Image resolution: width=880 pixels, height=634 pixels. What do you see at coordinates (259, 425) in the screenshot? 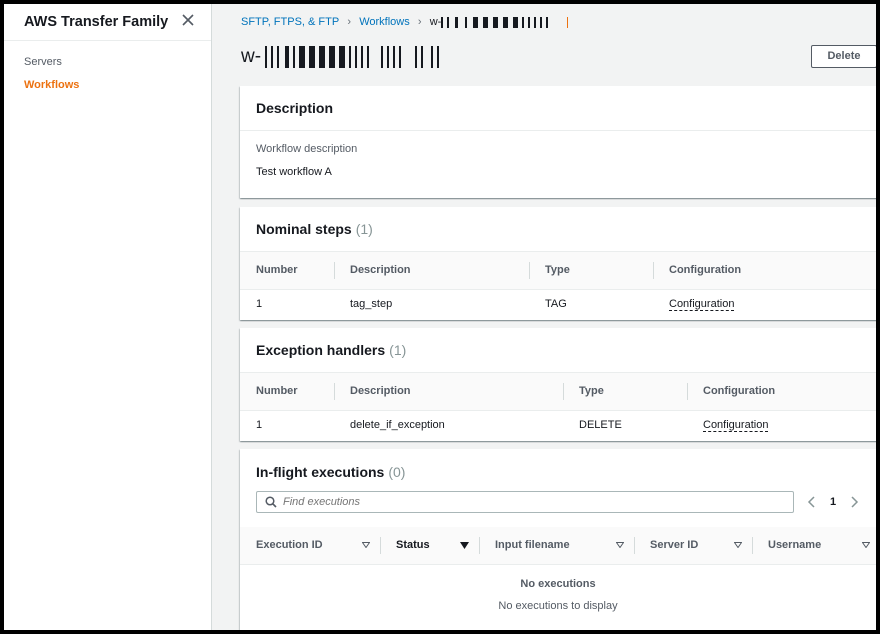
I see `handler-number: 1` at bounding box center [259, 425].